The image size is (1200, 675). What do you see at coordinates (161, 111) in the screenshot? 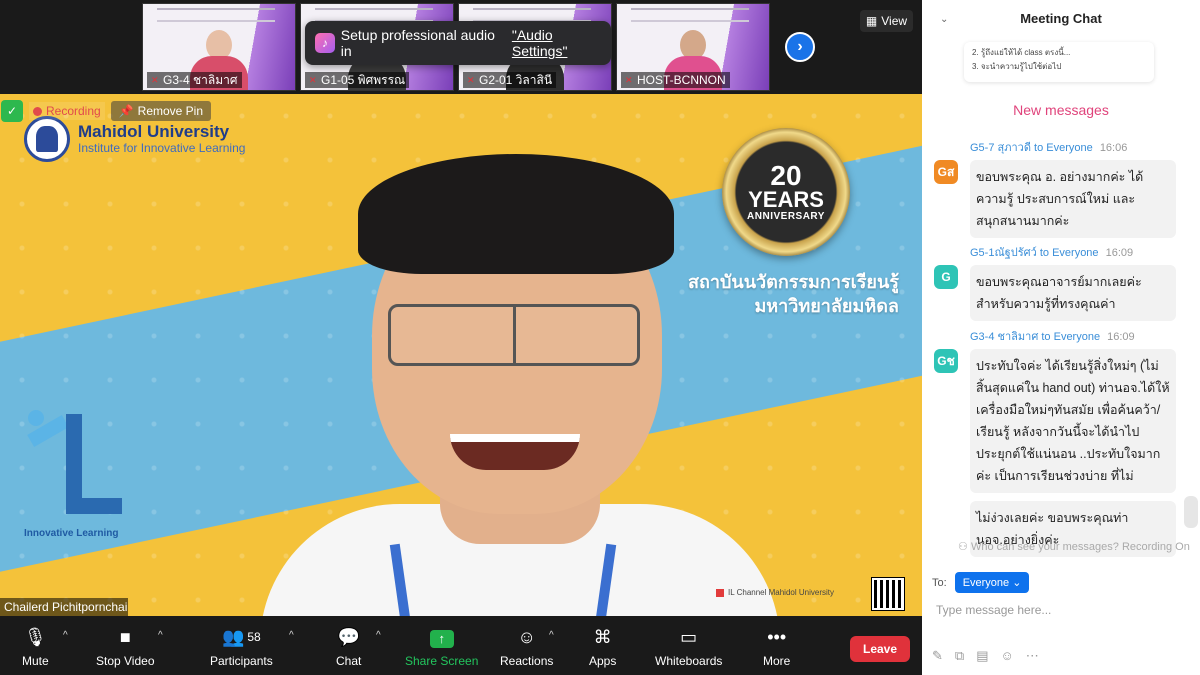
I see `remove-pin-button: 📌 Remove Pin` at bounding box center [161, 111].